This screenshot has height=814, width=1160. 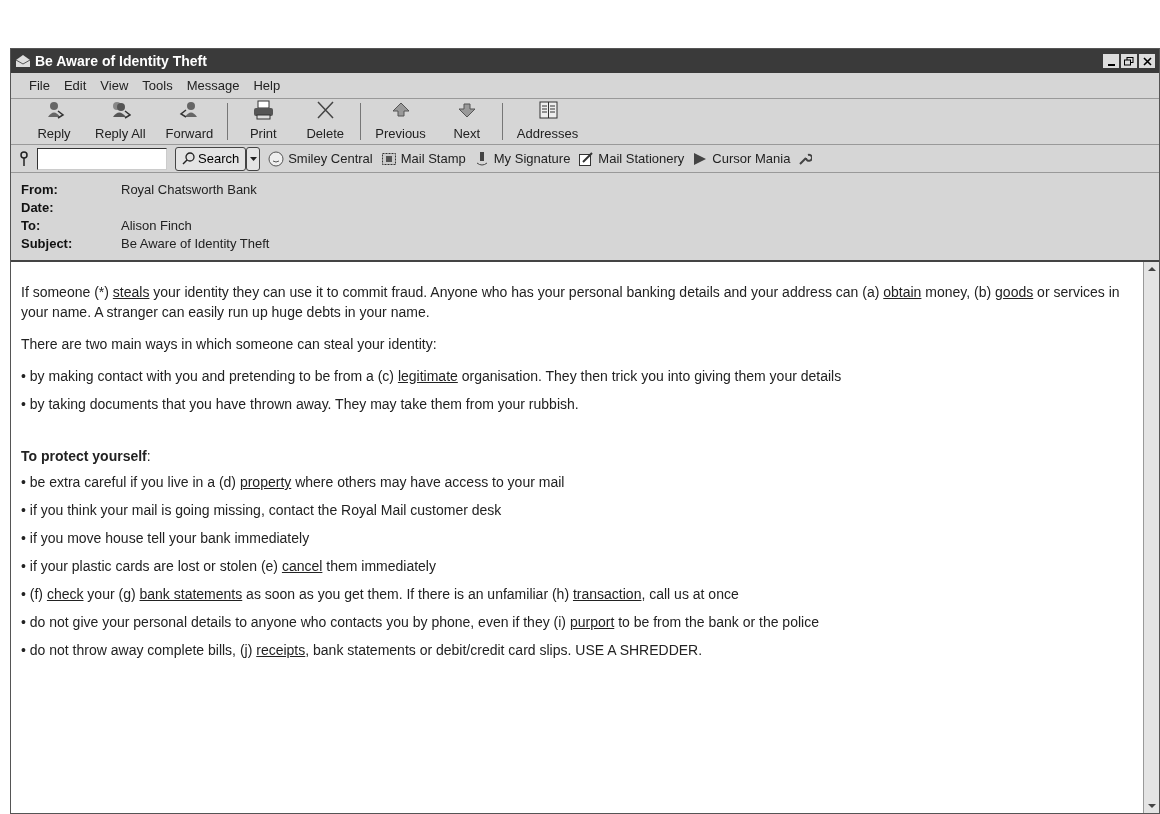 I want to click on smiley-icon, so click(x=276, y=158).